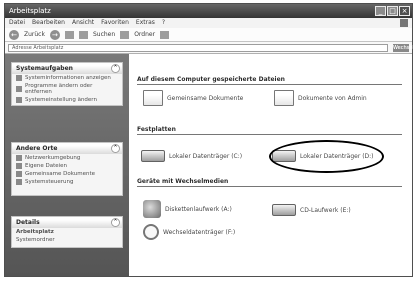 This screenshot has width=416, height=282. I want to click on window-controls: _ □ ×, so click(392, 11).